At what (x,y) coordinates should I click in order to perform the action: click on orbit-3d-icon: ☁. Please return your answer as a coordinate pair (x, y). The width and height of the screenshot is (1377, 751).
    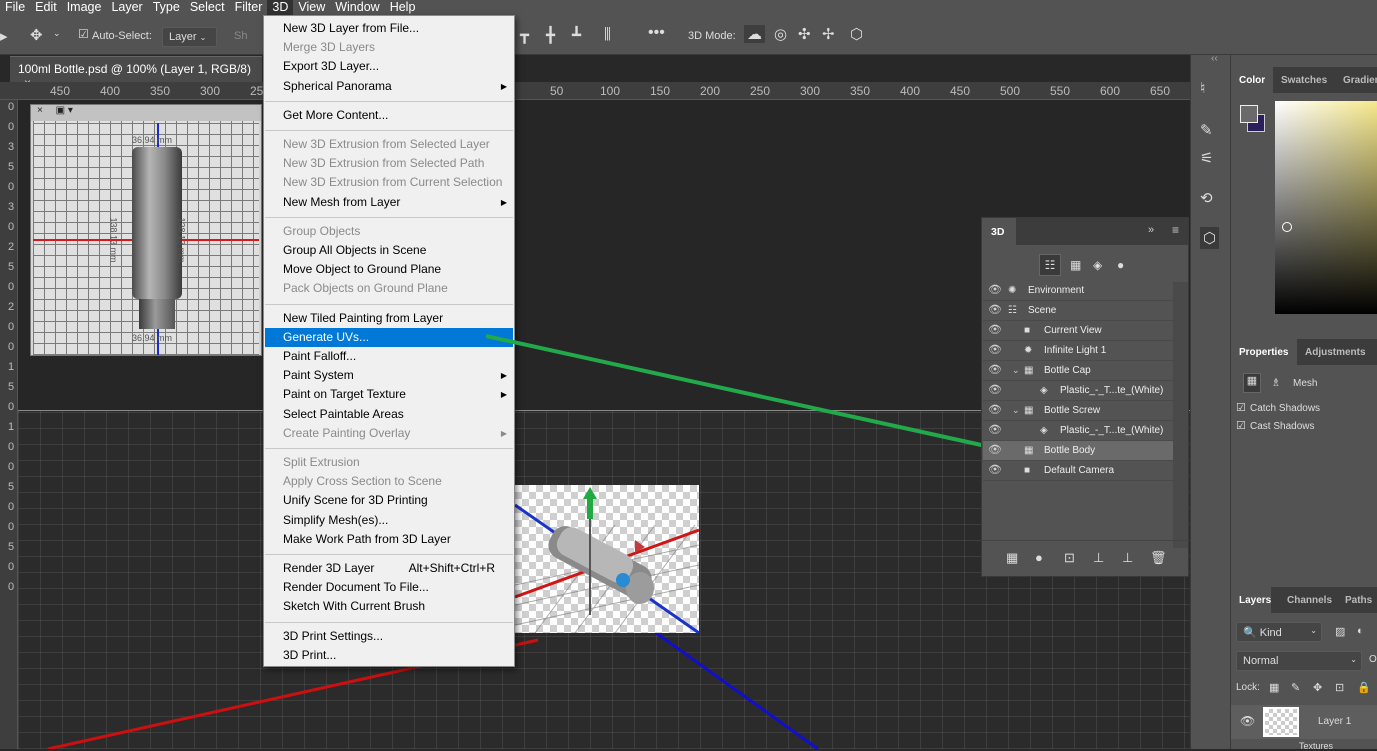
    Looking at the image, I should click on (754, 34).